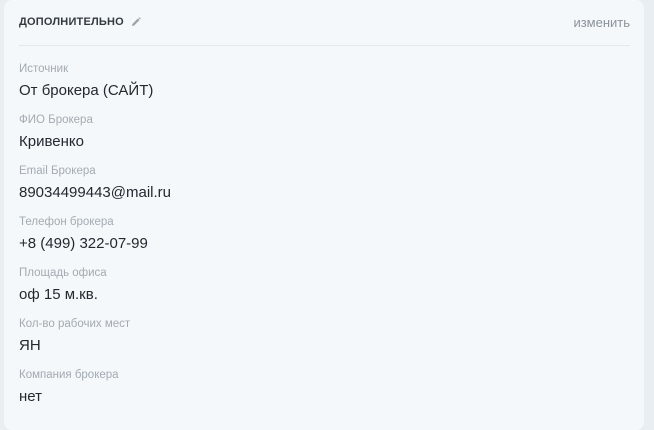  I want to click on field-broker-email: Email Брокера 89034499443@mail.ru, so click(324, 187).